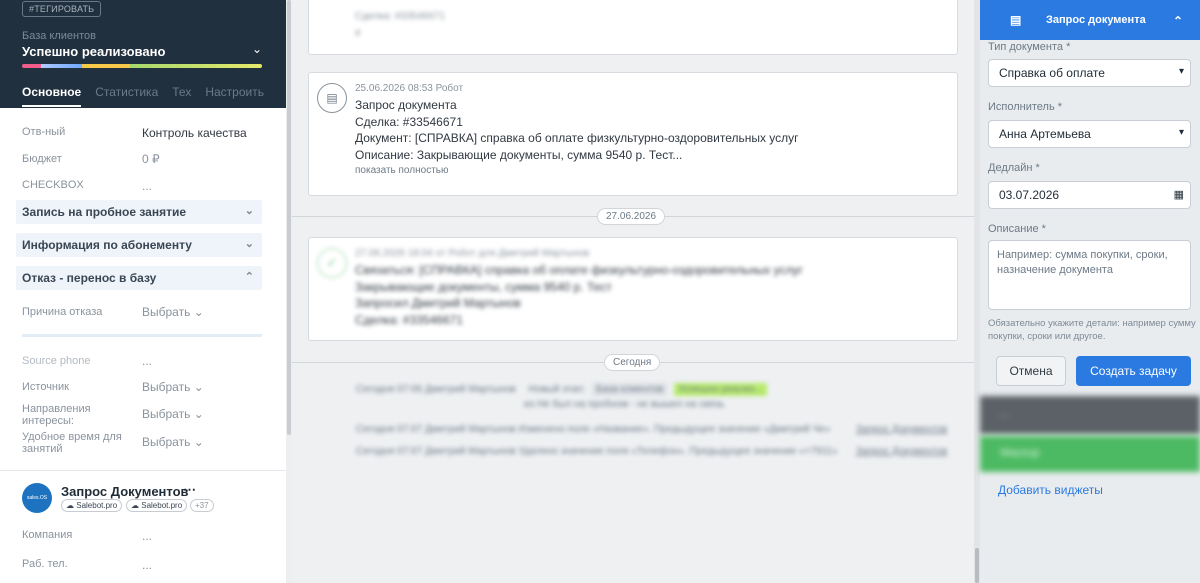 This screenshot has height=583, width=1200. Describe the element at coordinates (358, 33) in the screenshot. I see `card-line: #` at that location.